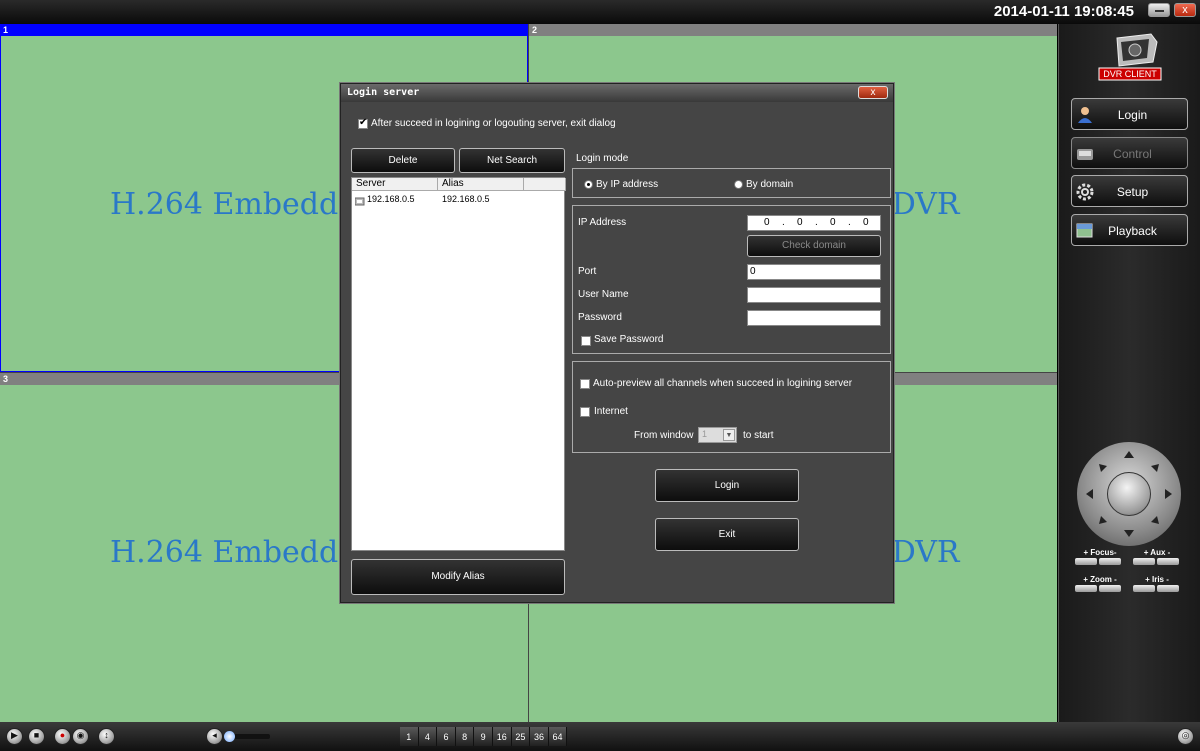  I want to click on window-close-button: x, so click(1185, 10).